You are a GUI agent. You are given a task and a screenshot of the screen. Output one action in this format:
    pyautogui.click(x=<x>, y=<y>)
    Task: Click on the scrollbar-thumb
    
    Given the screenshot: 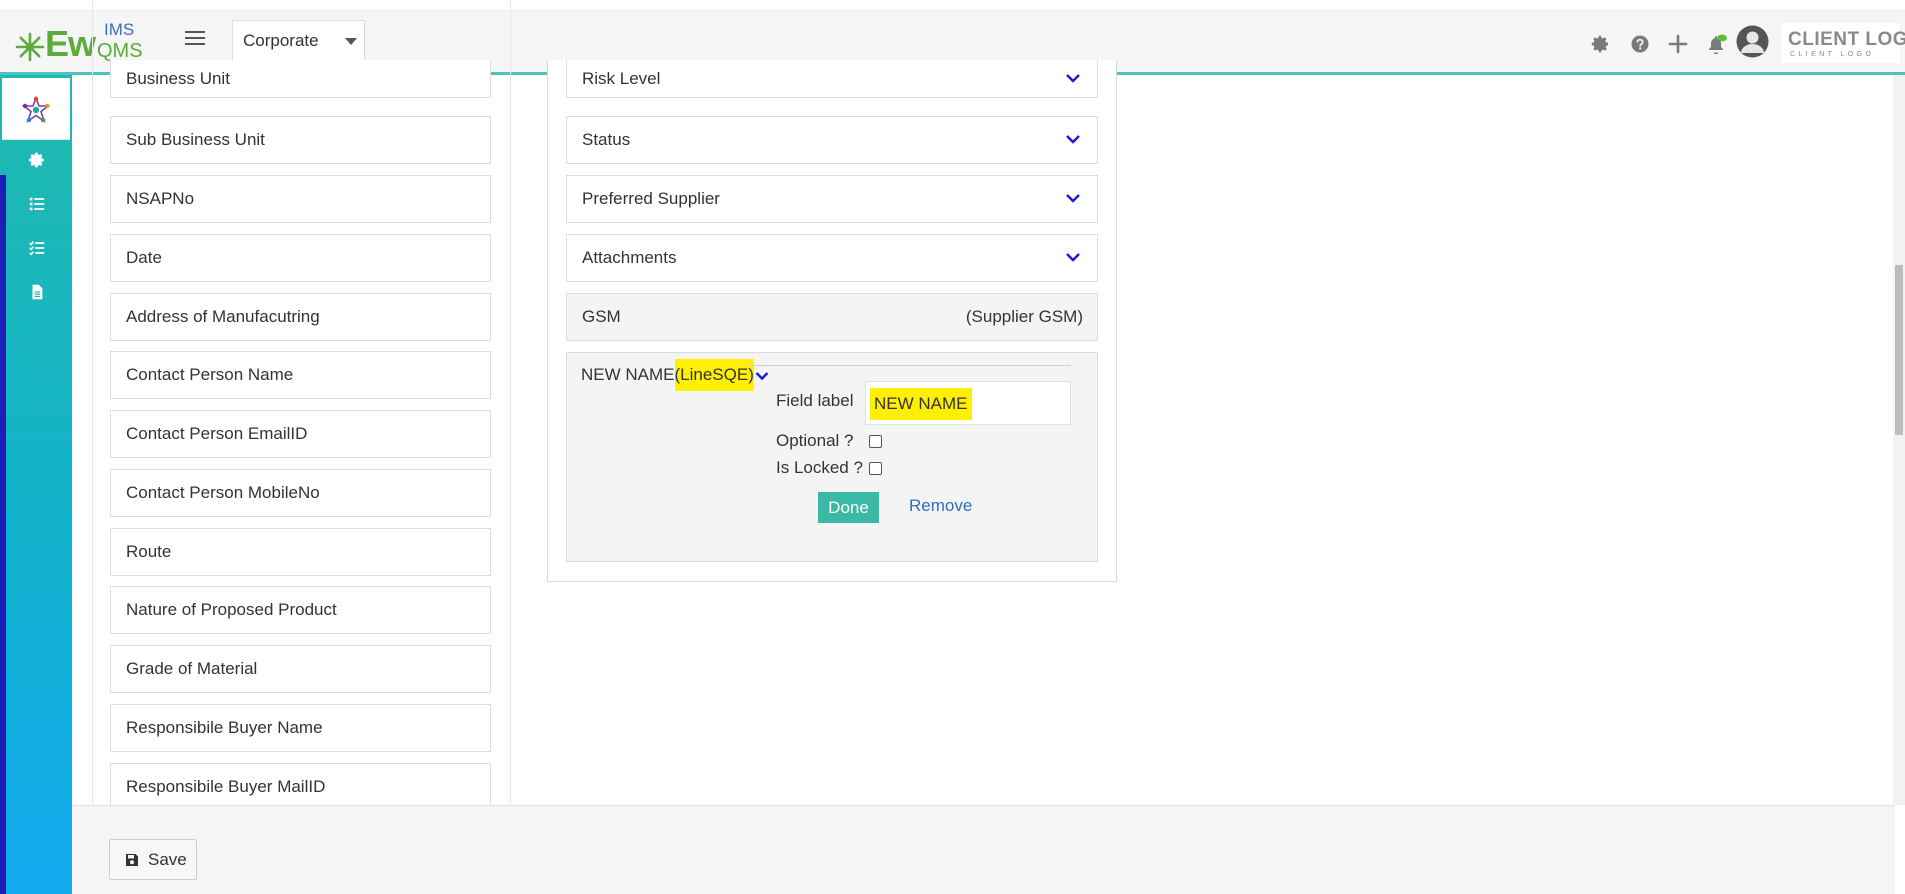 What is the action you would take?
    pyautogui.click(x=1899, y=350)
    